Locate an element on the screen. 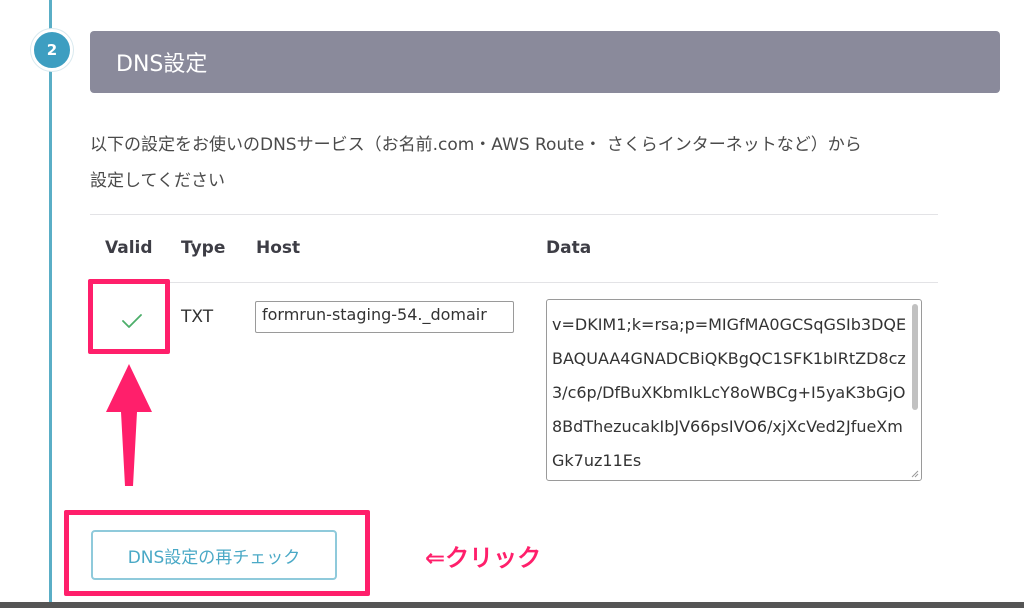 This screenshot has height=608, width=1024. record-type: TXT is located at coordinates (197, 317).